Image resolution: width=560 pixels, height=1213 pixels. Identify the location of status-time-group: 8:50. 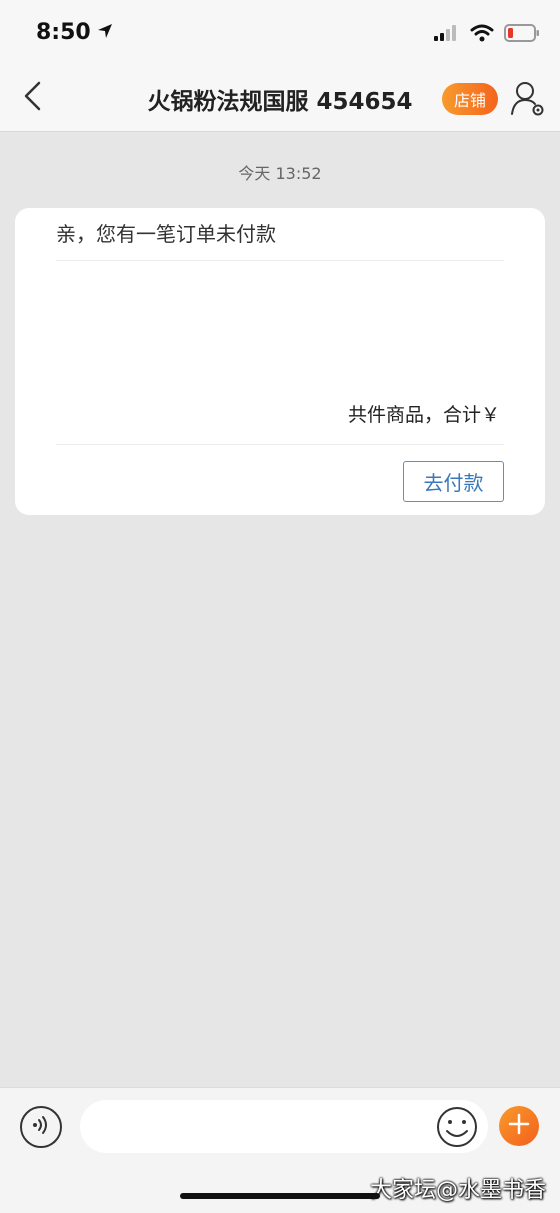
(74, 32).